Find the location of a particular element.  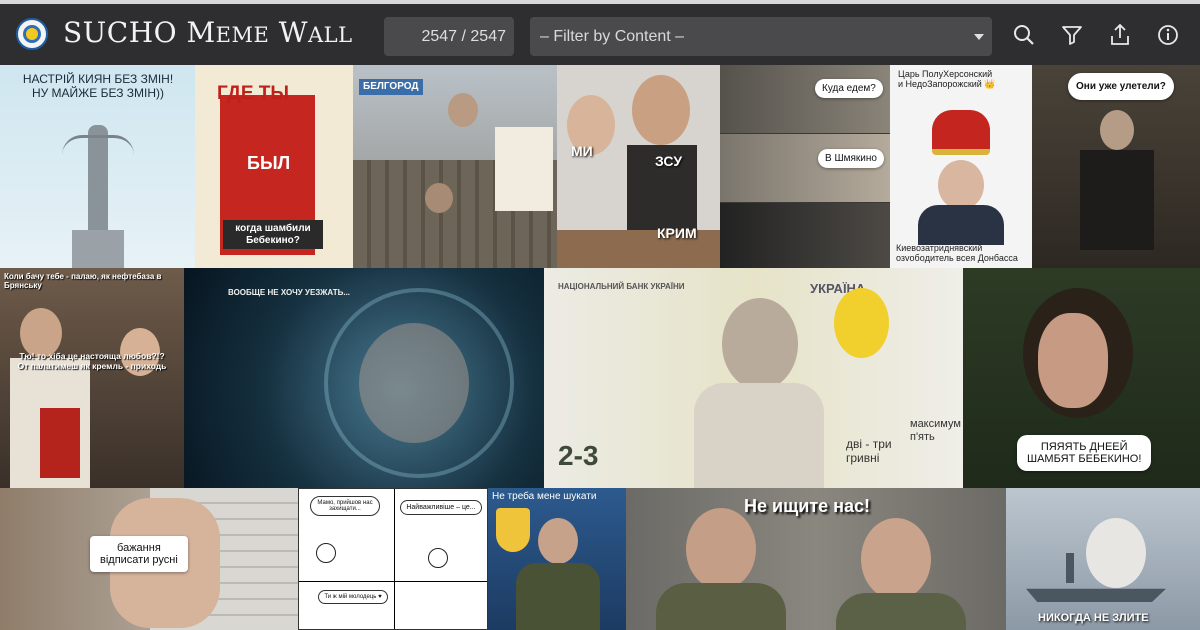

speech-bubble: Они уже улетели? is located at coordinates (1121, 86).